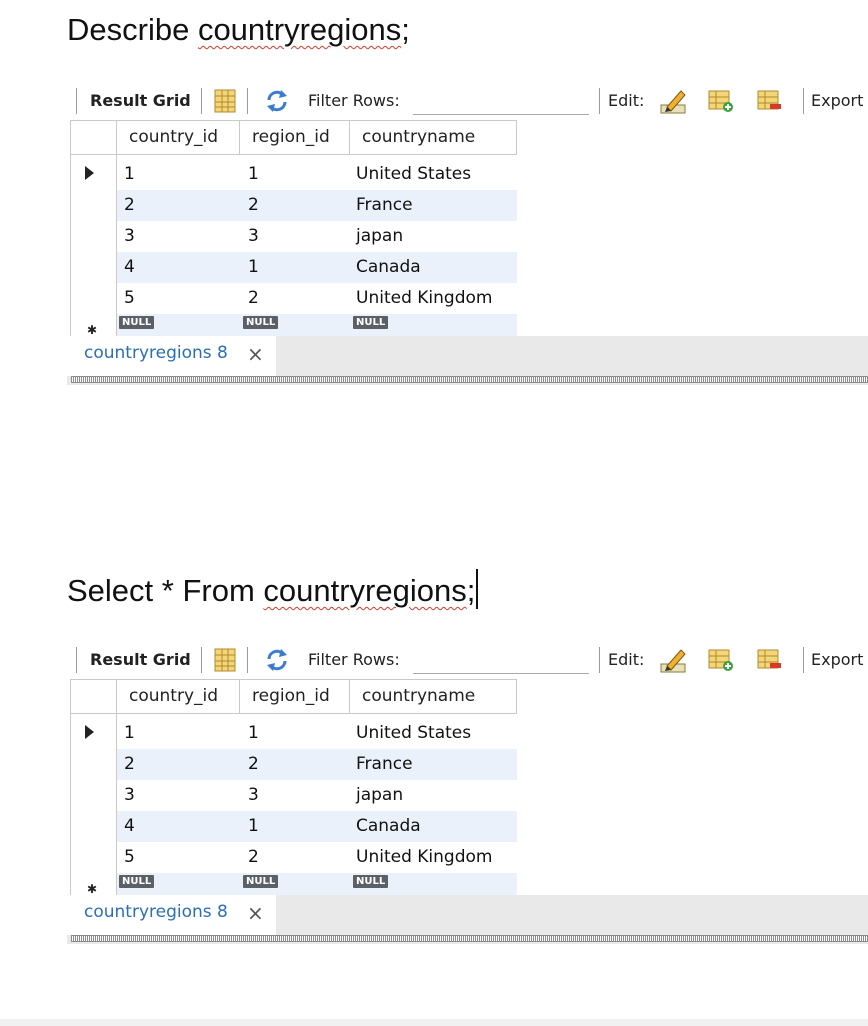 The width and height of the screenshot is (868, 1026). Describe the element at coordinates (273, 590) in the screenshot. I see `query-line-select: Select * From countryregions;` at that location.